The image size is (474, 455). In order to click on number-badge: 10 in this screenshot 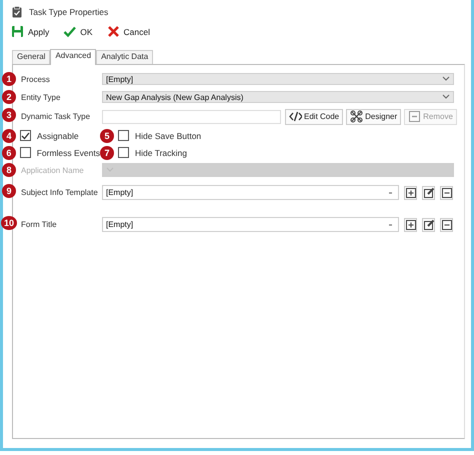, I will do `click(9, 223)`.